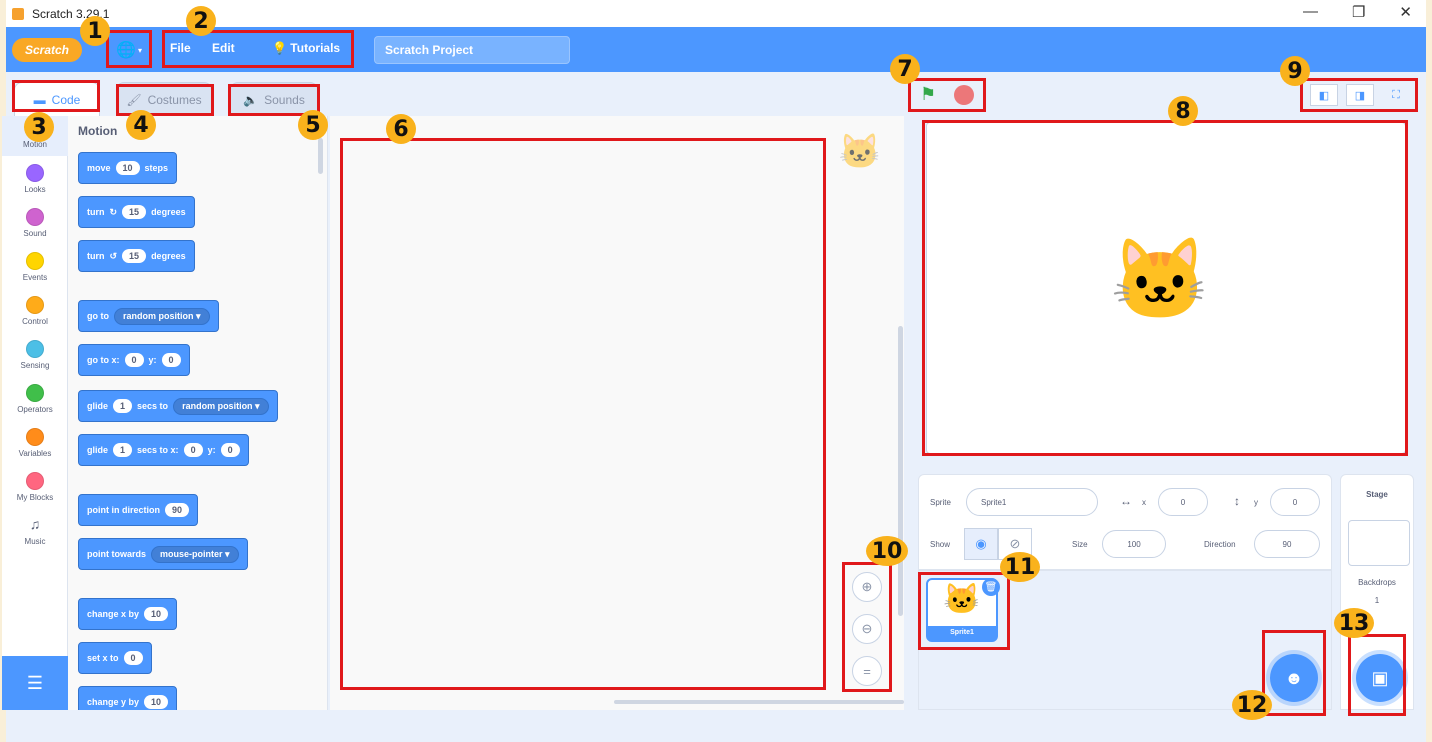 Image resolution: width=1432 pixels, height=742 pixels. Describe the element at coordinates (35, 349) in the screenshot. I see `sensing-dot-icon` at that location.